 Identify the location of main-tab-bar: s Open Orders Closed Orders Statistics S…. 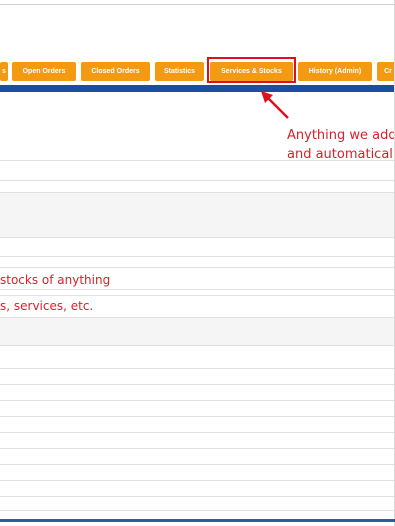
(197, 72).